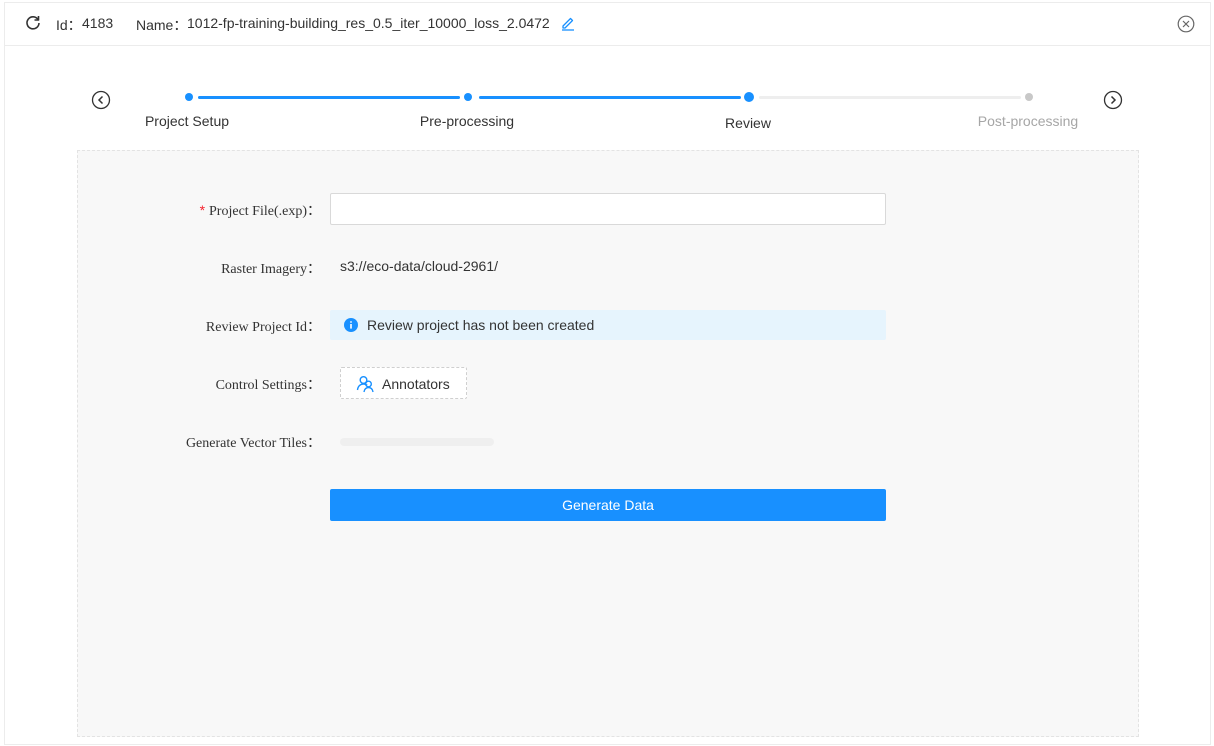  Describe the element at coordinates (749, 97) in the screenshot. I see `step-dot-review` at that location.